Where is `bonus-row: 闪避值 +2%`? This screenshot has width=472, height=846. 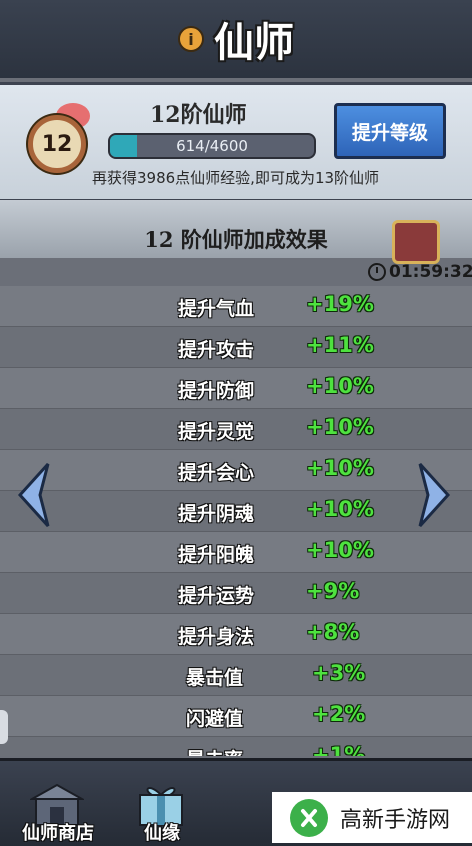
bonus-row: 闪避值 +2% is located at coordinates (236, 716).